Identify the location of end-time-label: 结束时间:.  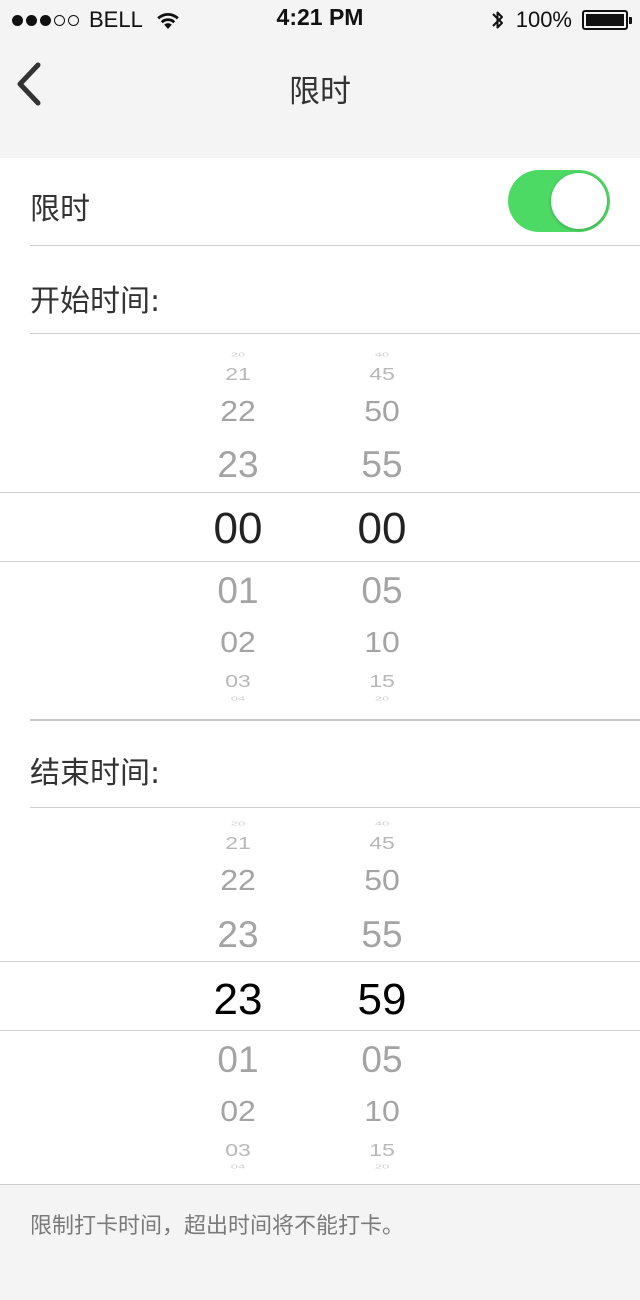
(95, 773).